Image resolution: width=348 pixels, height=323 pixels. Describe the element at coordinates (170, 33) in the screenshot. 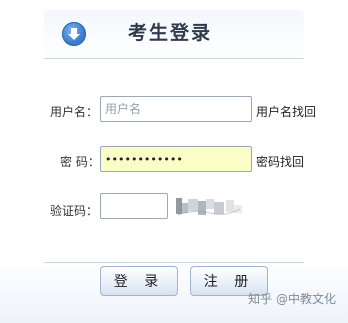

I see `page-title: 考生登录` at that location.